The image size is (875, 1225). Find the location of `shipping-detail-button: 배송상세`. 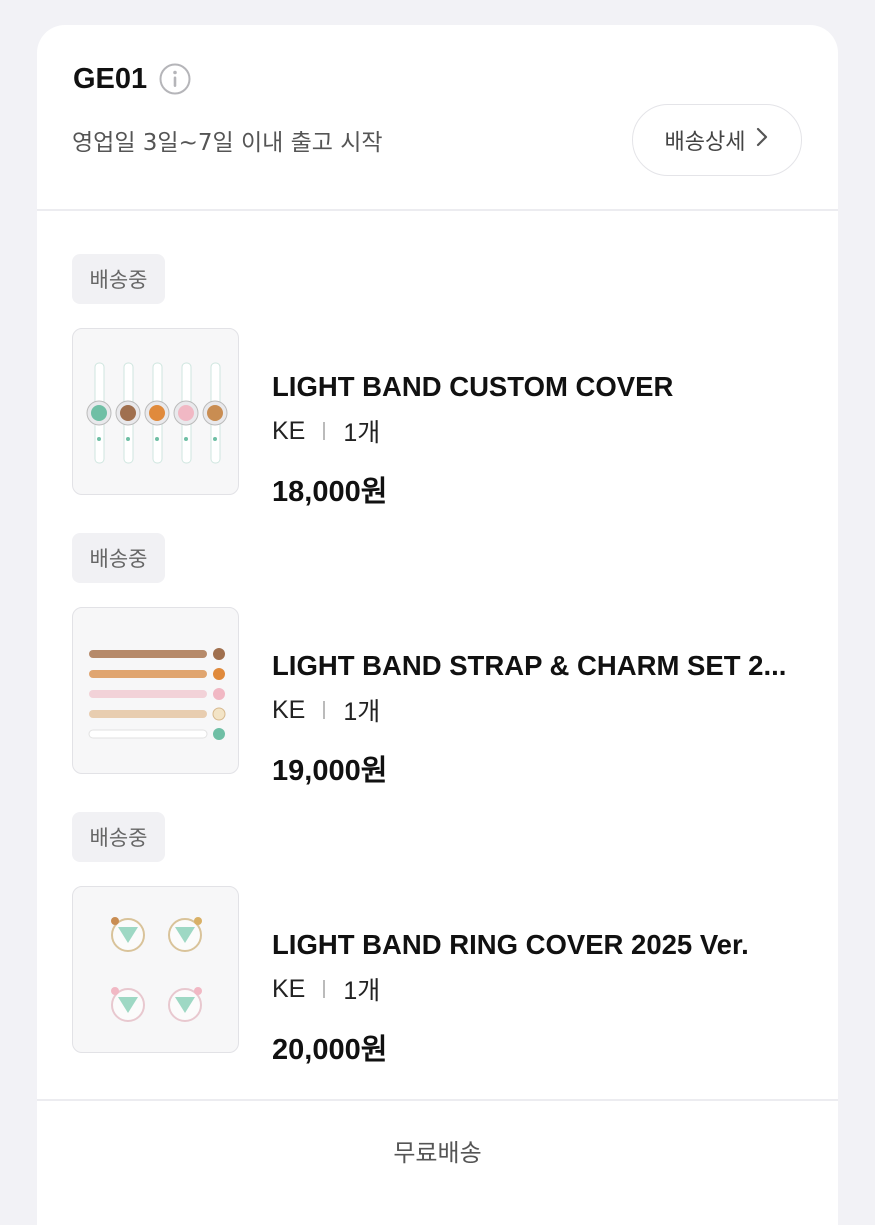

shipping-detail-button: 배송상세 is located at coordinates (717, 140).